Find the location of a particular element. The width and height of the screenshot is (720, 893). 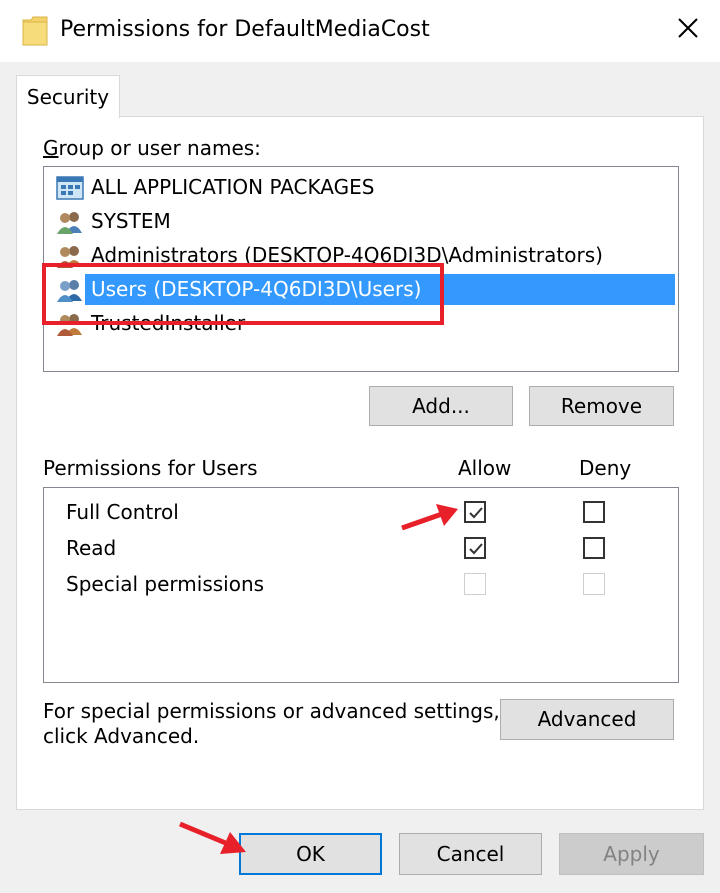

deny-header: Deny is located at coordinates (605, 468).